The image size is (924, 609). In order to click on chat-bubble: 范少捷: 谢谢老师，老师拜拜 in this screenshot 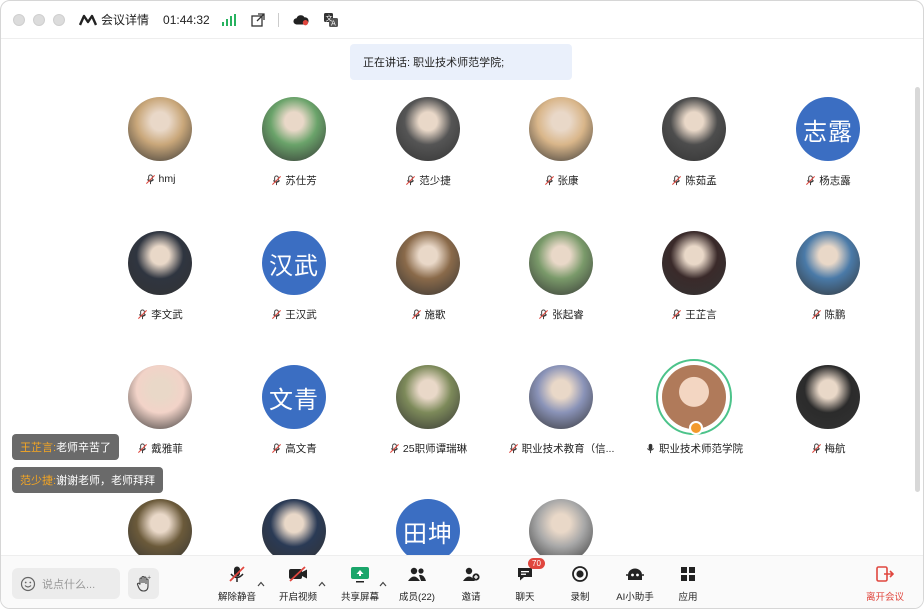, I will do `click(88, 480)`.